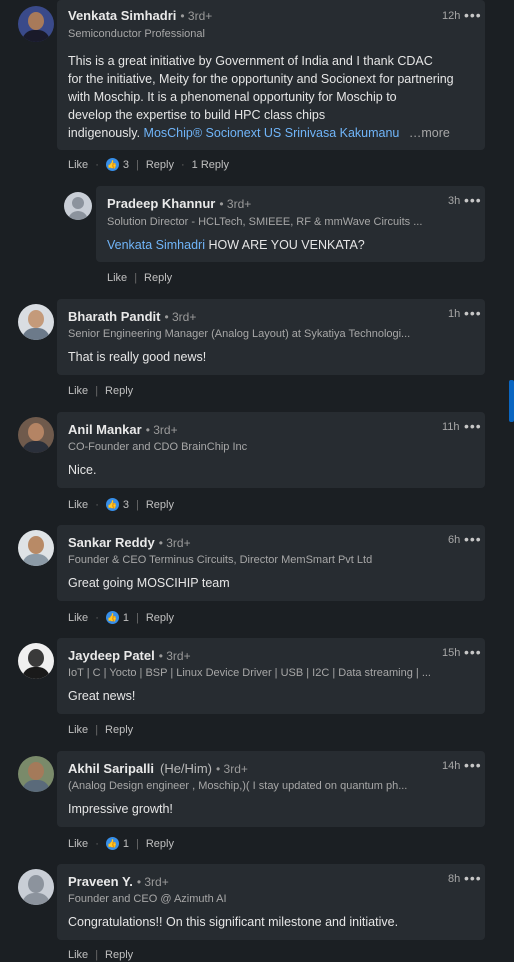 The width and height of the screenshot is (514, 962). What do you see at coordinates (158, 768) in the screenshot?
I see `commenter-name: Akhil Saripalli (He/Him) • 3rd+` at bounding box center [158, 768].